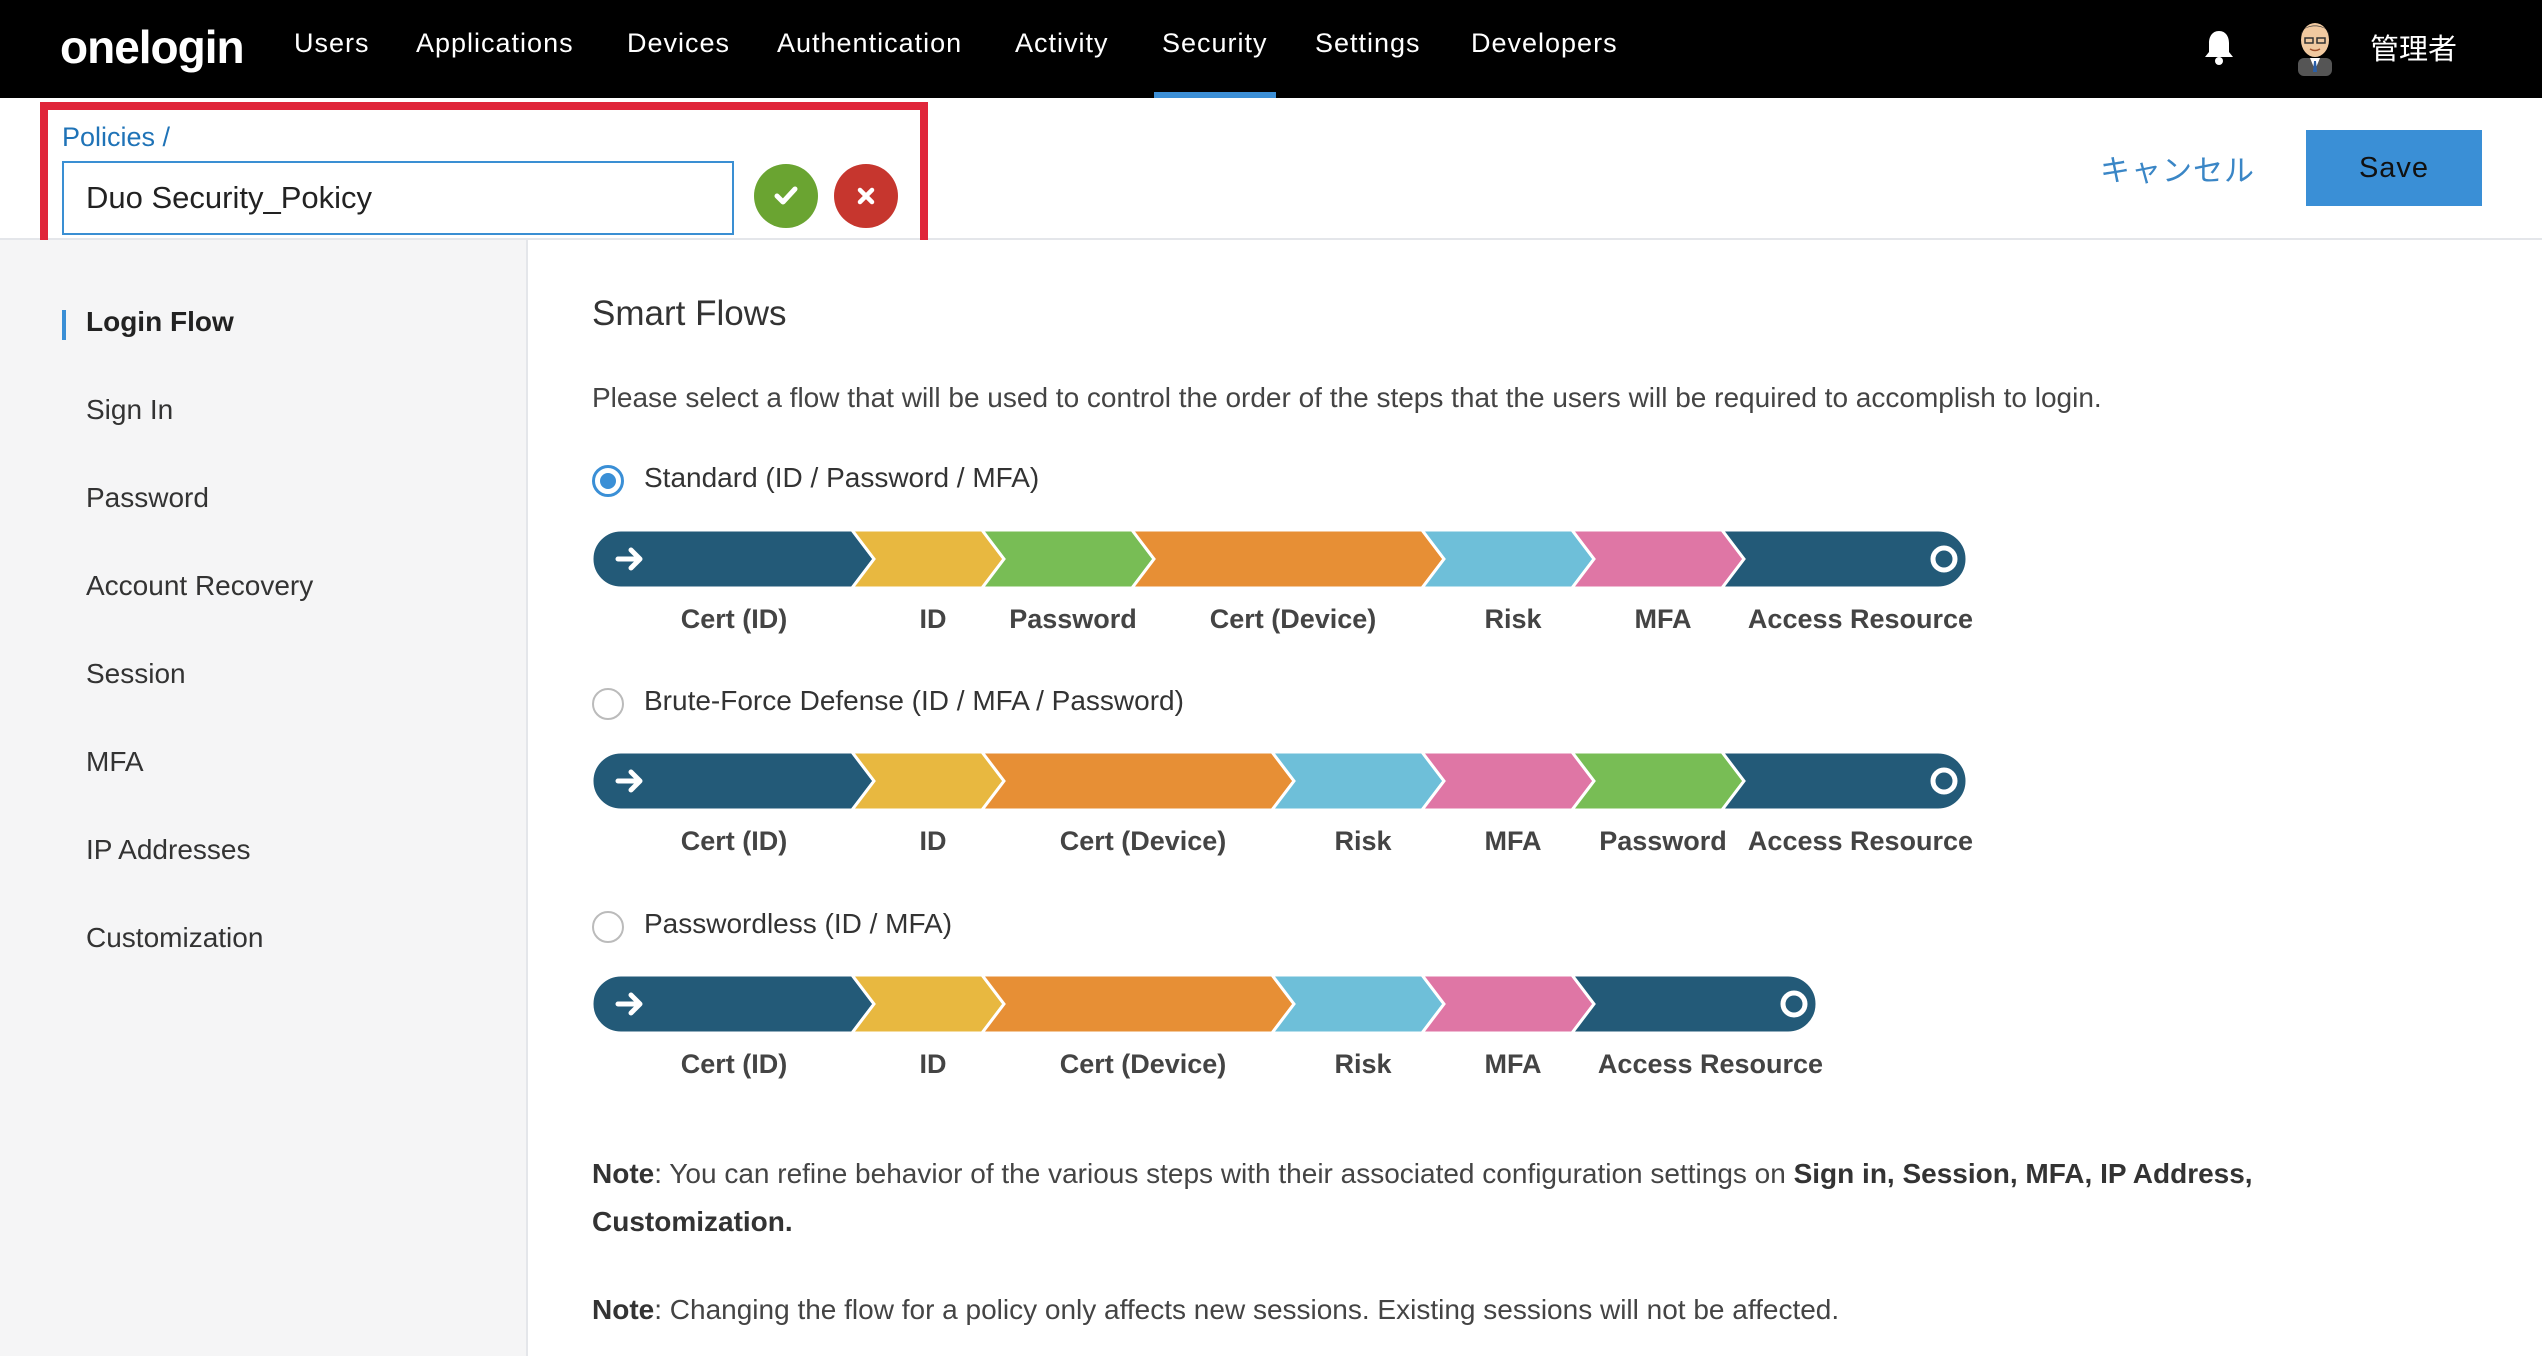 The image size is (2542, 1356). What do you see at coordinates (332, 63) in the screenshot?
I see `nav-users: Users` at bounding box center [332, 63].